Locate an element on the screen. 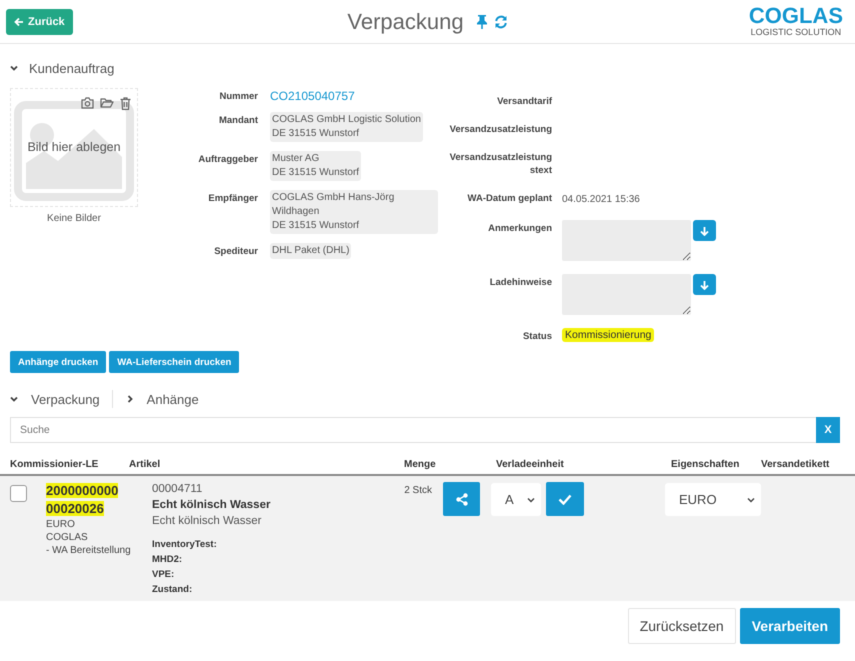 This screenshot has height=661, width=855. search-field: Suche is located at coordinates (413, 430).